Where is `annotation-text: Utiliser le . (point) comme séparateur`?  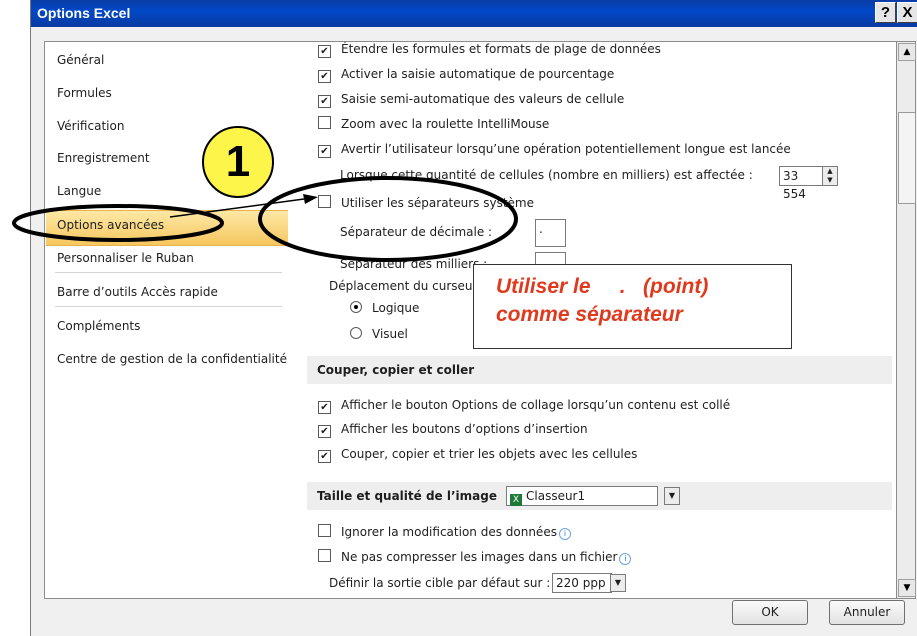 annotation-text: Utiliser le . (point) comme séparateur is located at coordinates (602, 300).